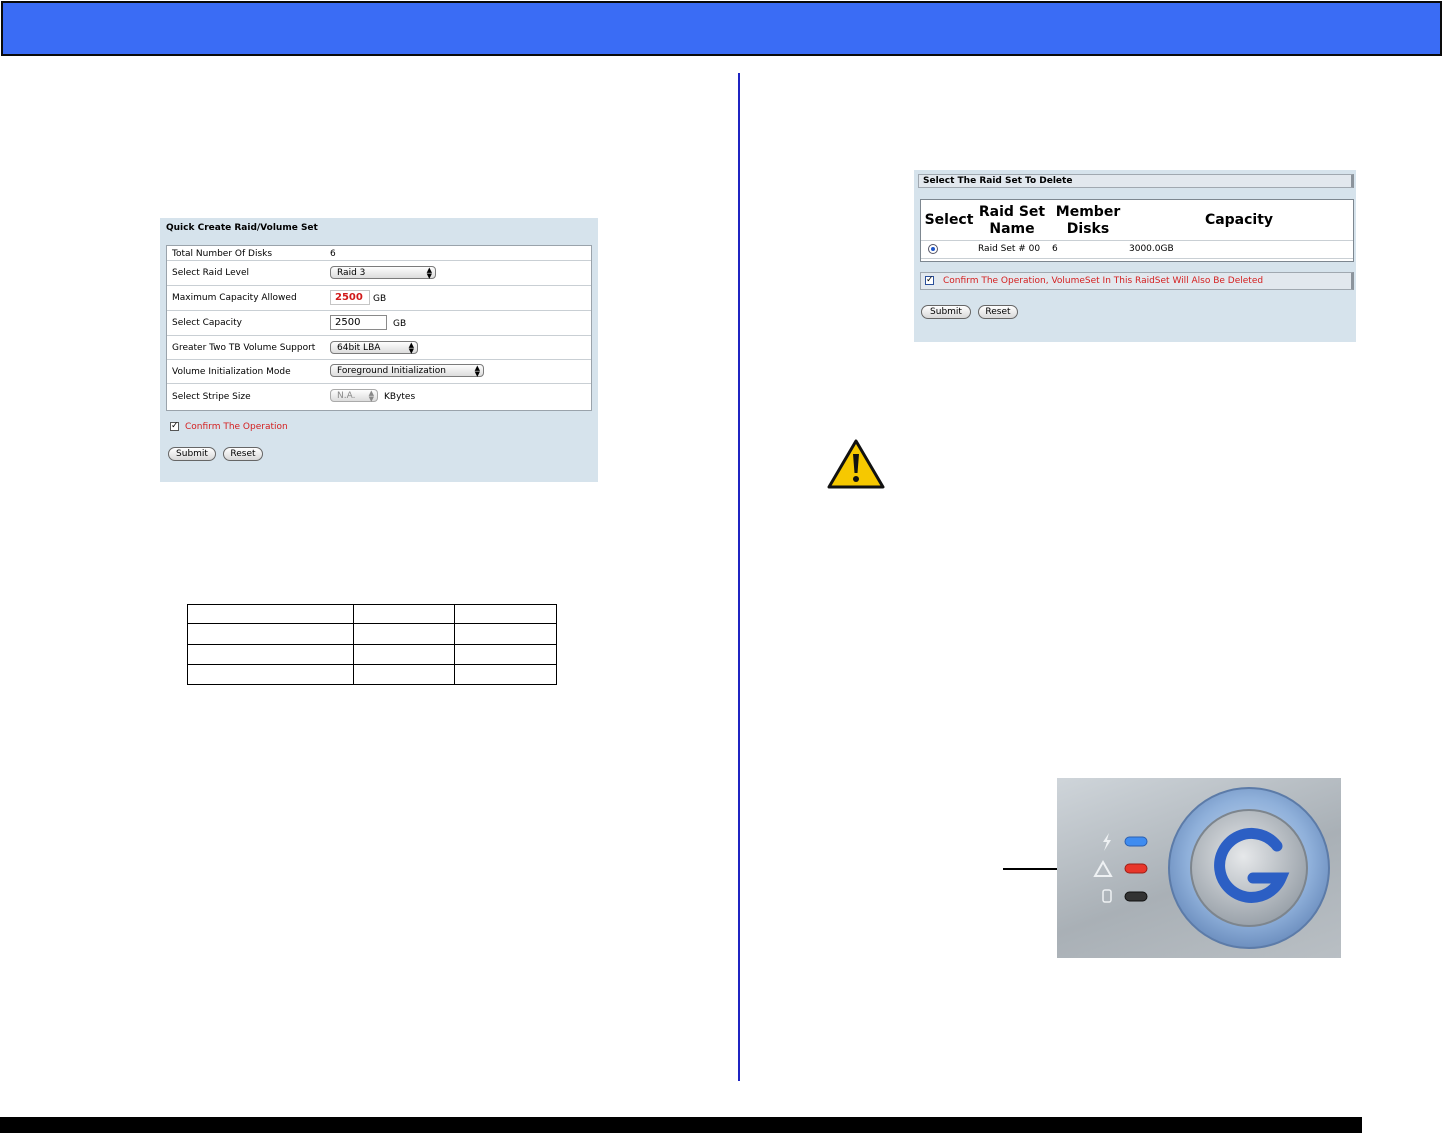 This screenshot has width=1442, height=1133. I want to click on raid-level-select: Raid 3 ▲ ▼, so click(383, 273).